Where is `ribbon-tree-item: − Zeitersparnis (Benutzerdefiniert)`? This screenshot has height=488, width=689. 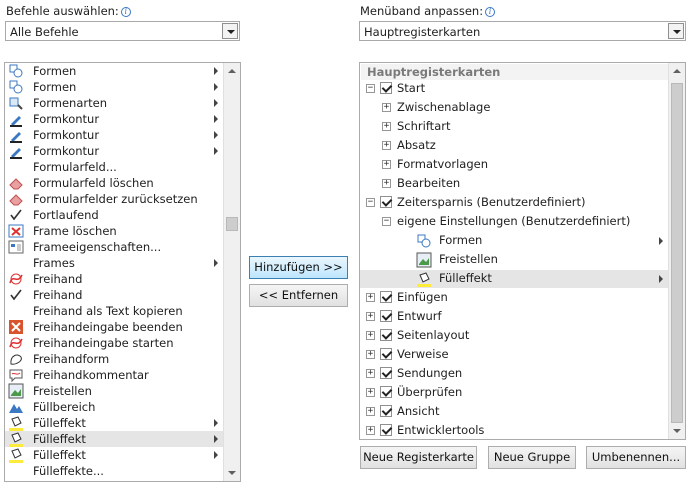 ribbon-tree-item: − Zeitersparnis (Benutzerdefiniert) is located at coordinates (514, 203).